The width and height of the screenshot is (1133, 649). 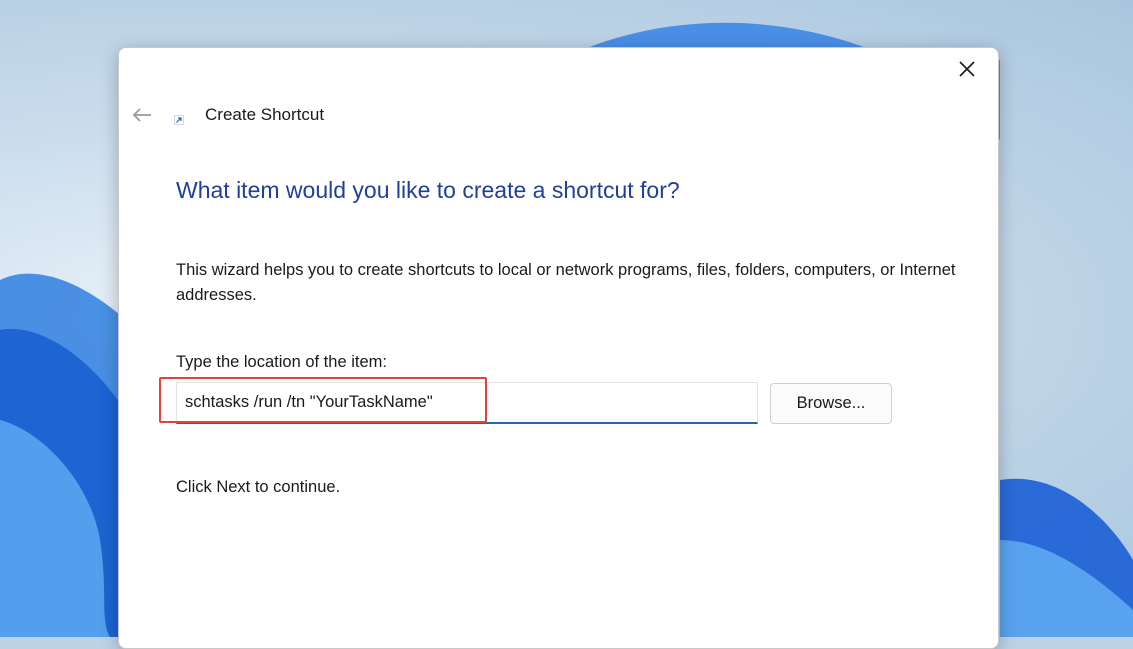 I want to click on location-label: Type the location of the item:, so click(x=281, y=362).